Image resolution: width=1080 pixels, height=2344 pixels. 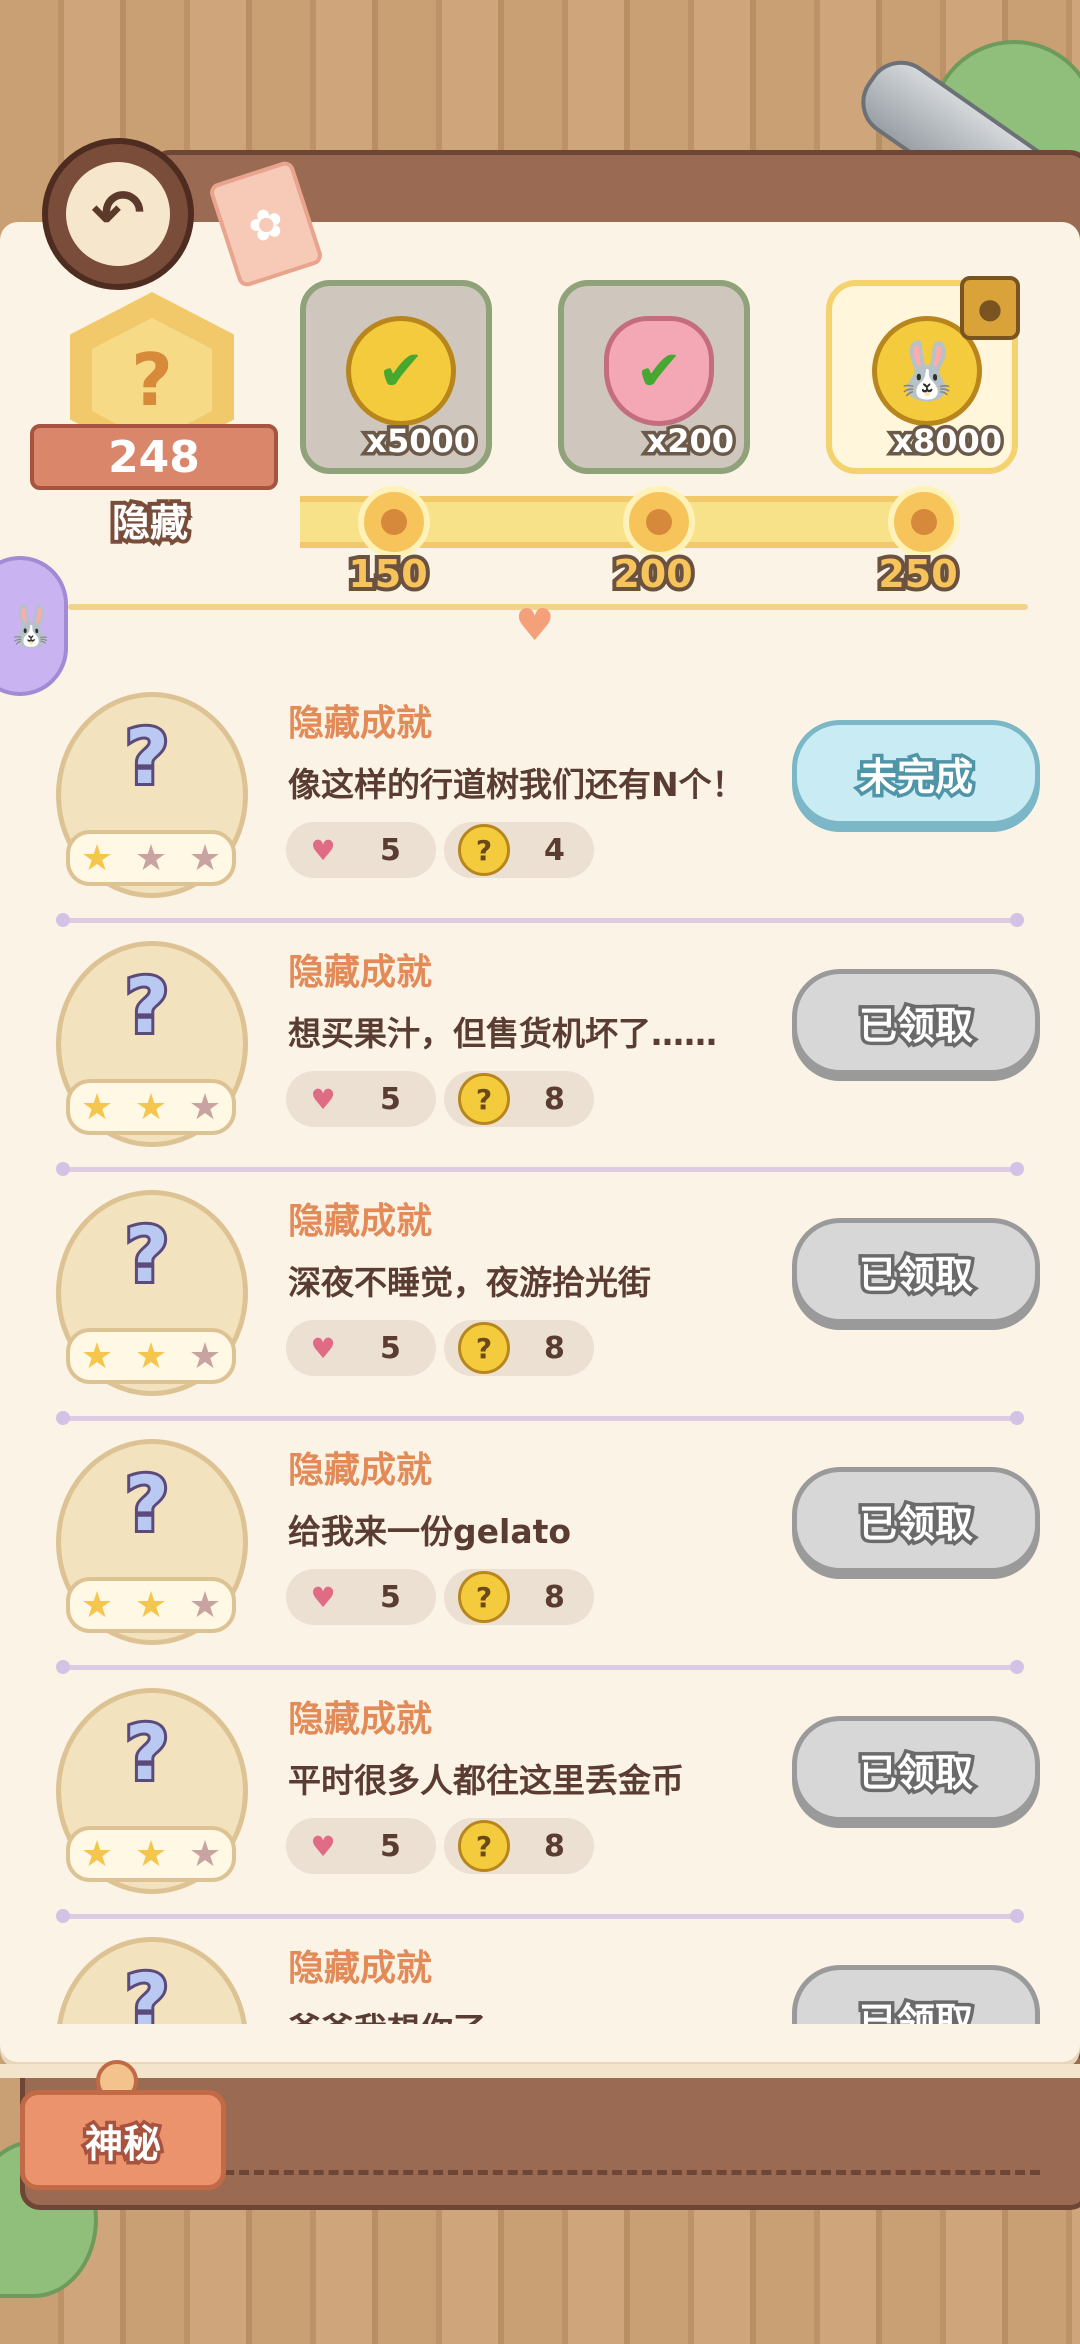 What do you see at coordinates (469, 1282) in the screenshot?
I see `achievement-description: 深夜不睡觉，夜游拾光街` at bounding box center [469, 1282].